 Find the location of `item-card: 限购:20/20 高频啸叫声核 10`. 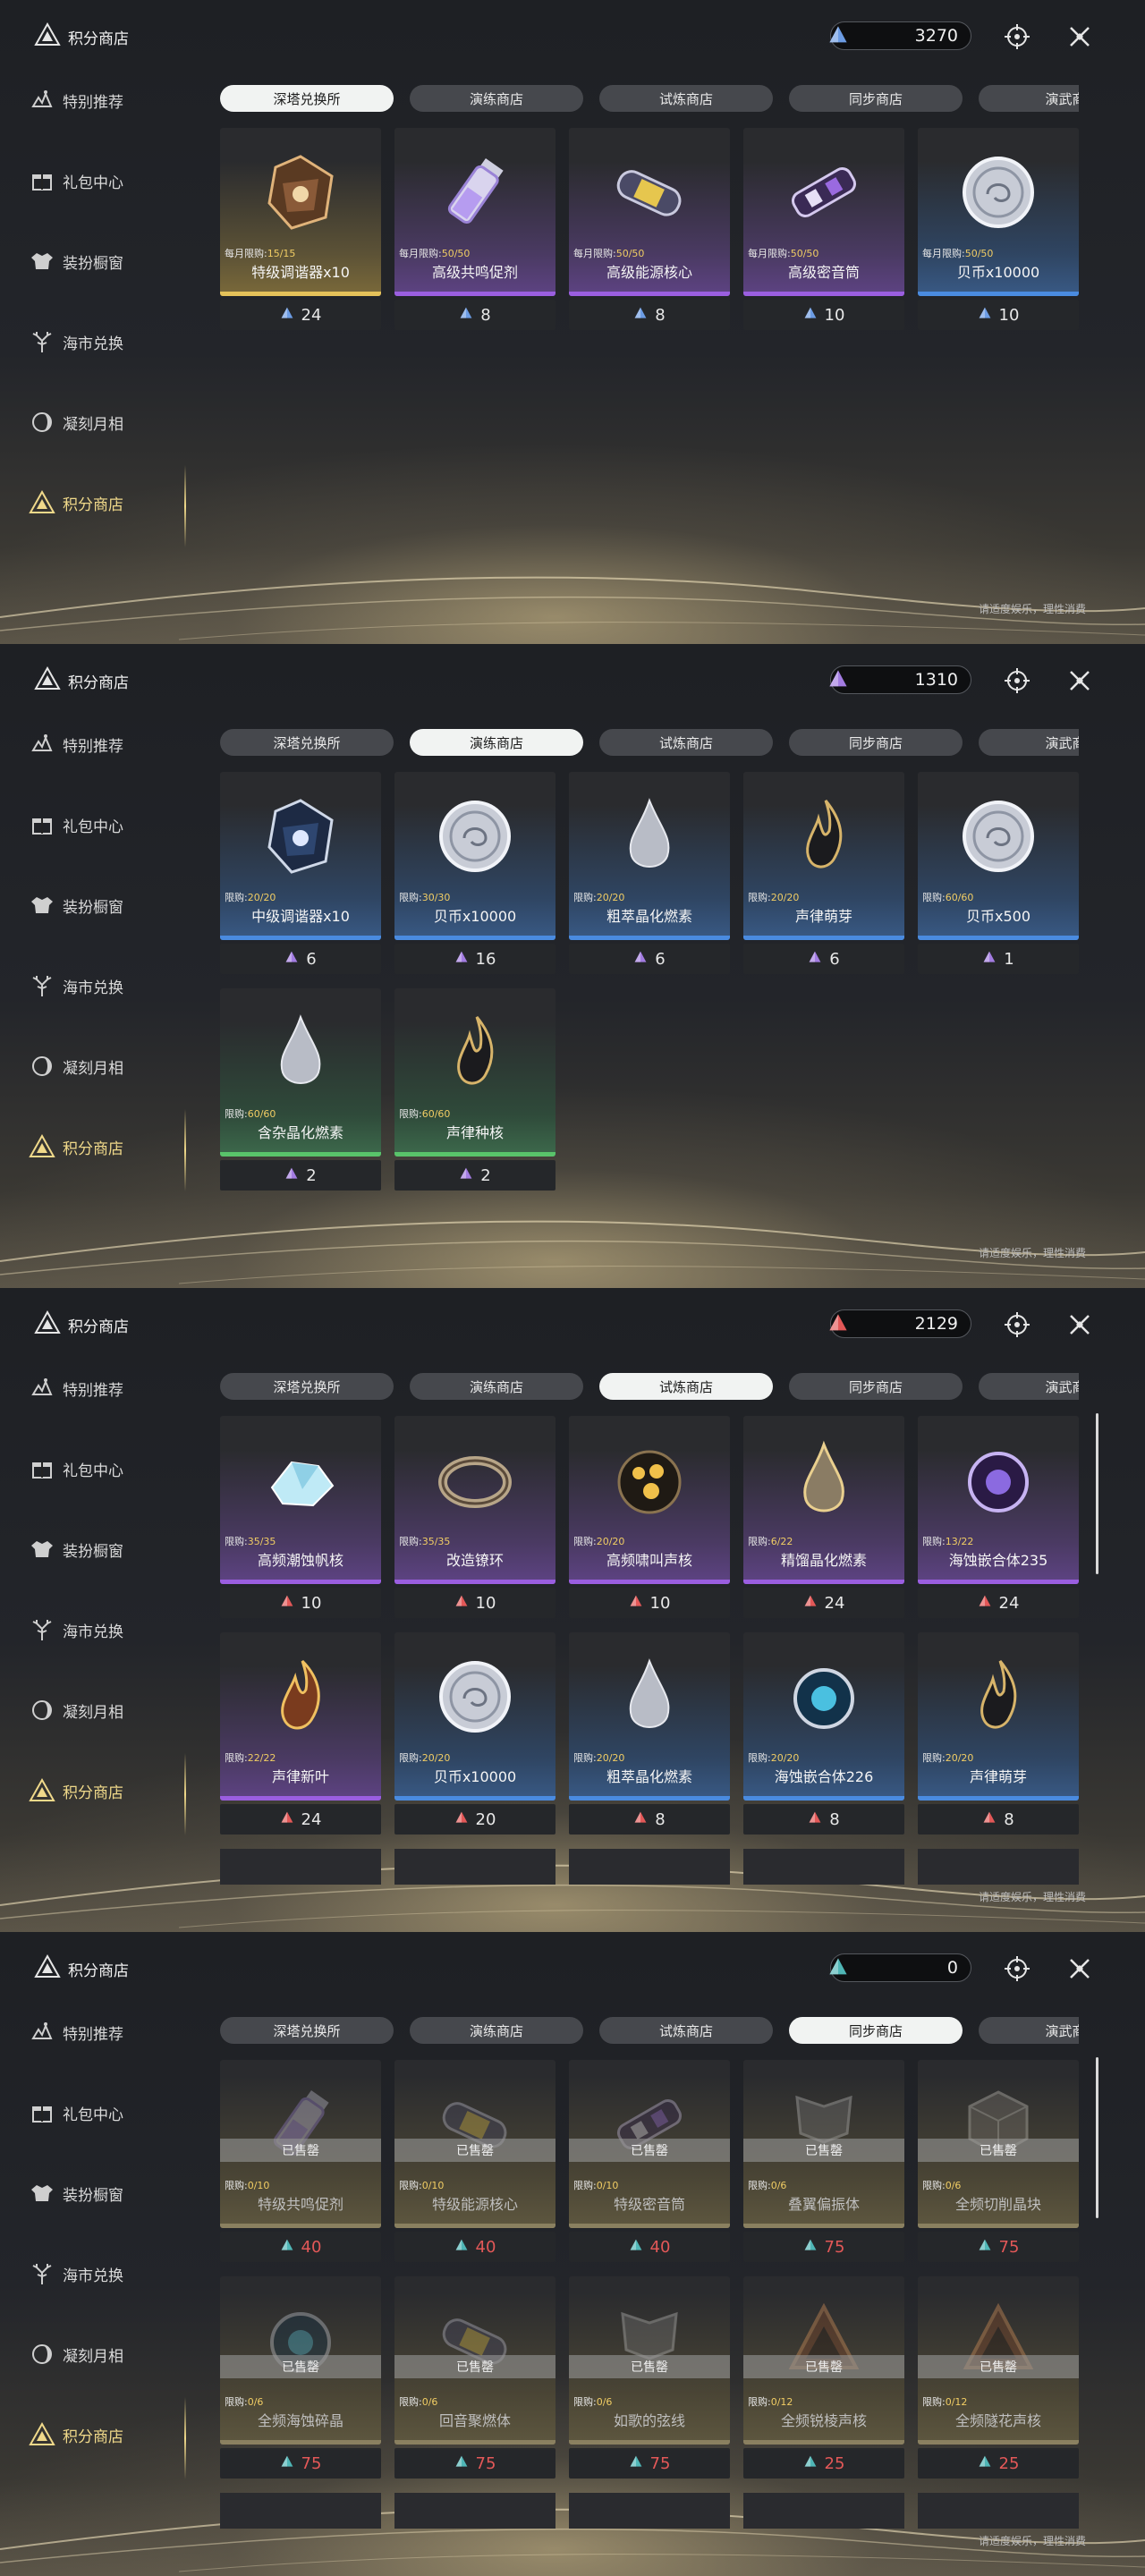

item-card: 限购:20/20 高频啸叫声核 10 is located at coordinates (649, 1518).